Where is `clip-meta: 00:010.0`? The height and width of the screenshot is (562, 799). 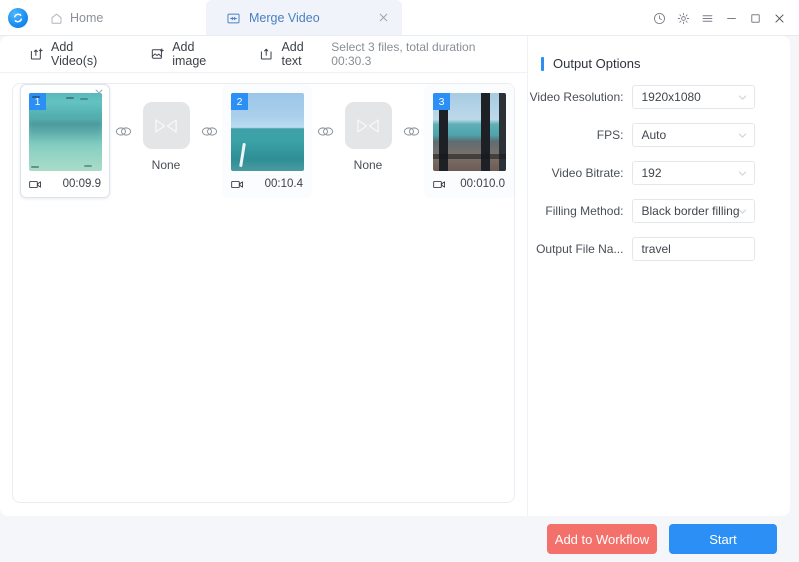 clip-meta: 00:010.0 is located at coordinates (469, 184).